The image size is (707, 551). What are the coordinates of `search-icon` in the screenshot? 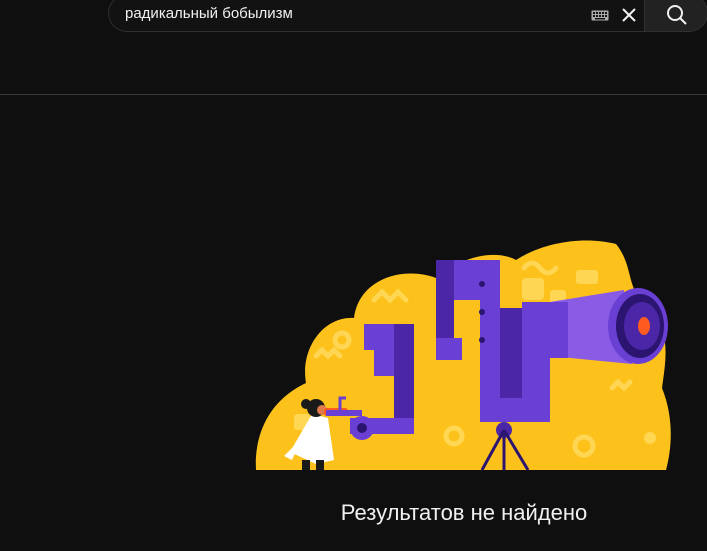 It's located at (677, 15).